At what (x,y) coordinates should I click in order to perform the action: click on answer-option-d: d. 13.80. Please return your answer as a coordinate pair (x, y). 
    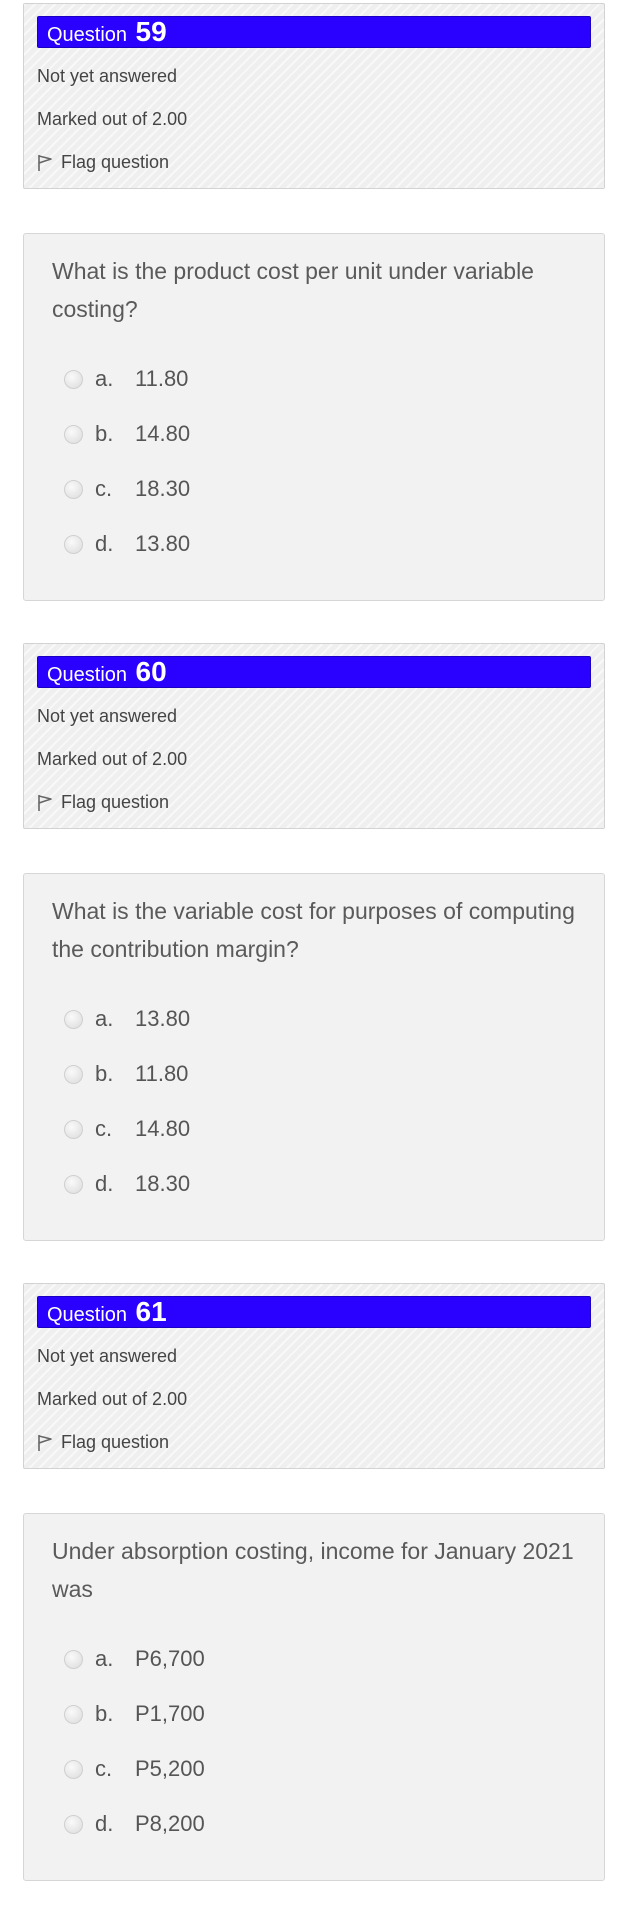
    Looking at the image, I should click on (127, 544).